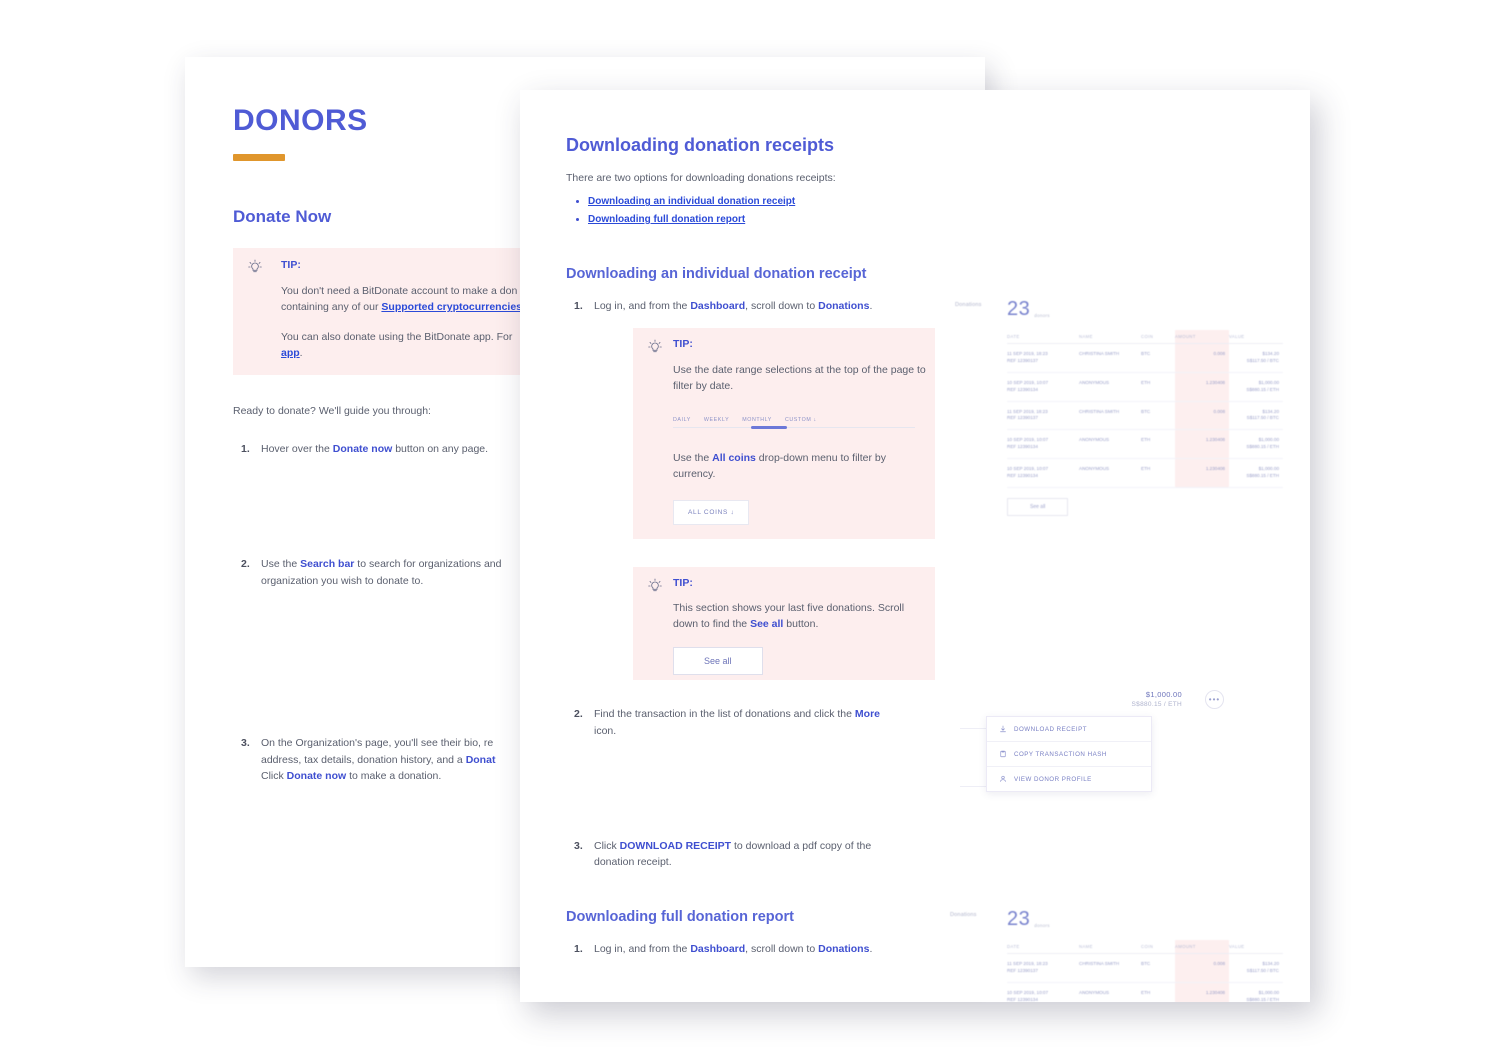 The image size is (1500, 1061). I want to click on step-number: 3., so click(245, 742).